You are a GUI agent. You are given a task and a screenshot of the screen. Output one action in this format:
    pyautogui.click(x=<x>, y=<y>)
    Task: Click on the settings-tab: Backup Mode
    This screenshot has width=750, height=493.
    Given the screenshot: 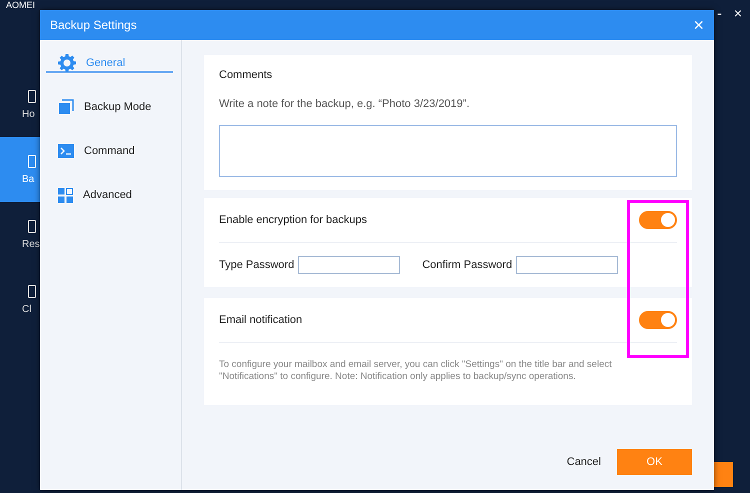 What is the action you would take?
    pyautogui.click(x=109, y=108)
    